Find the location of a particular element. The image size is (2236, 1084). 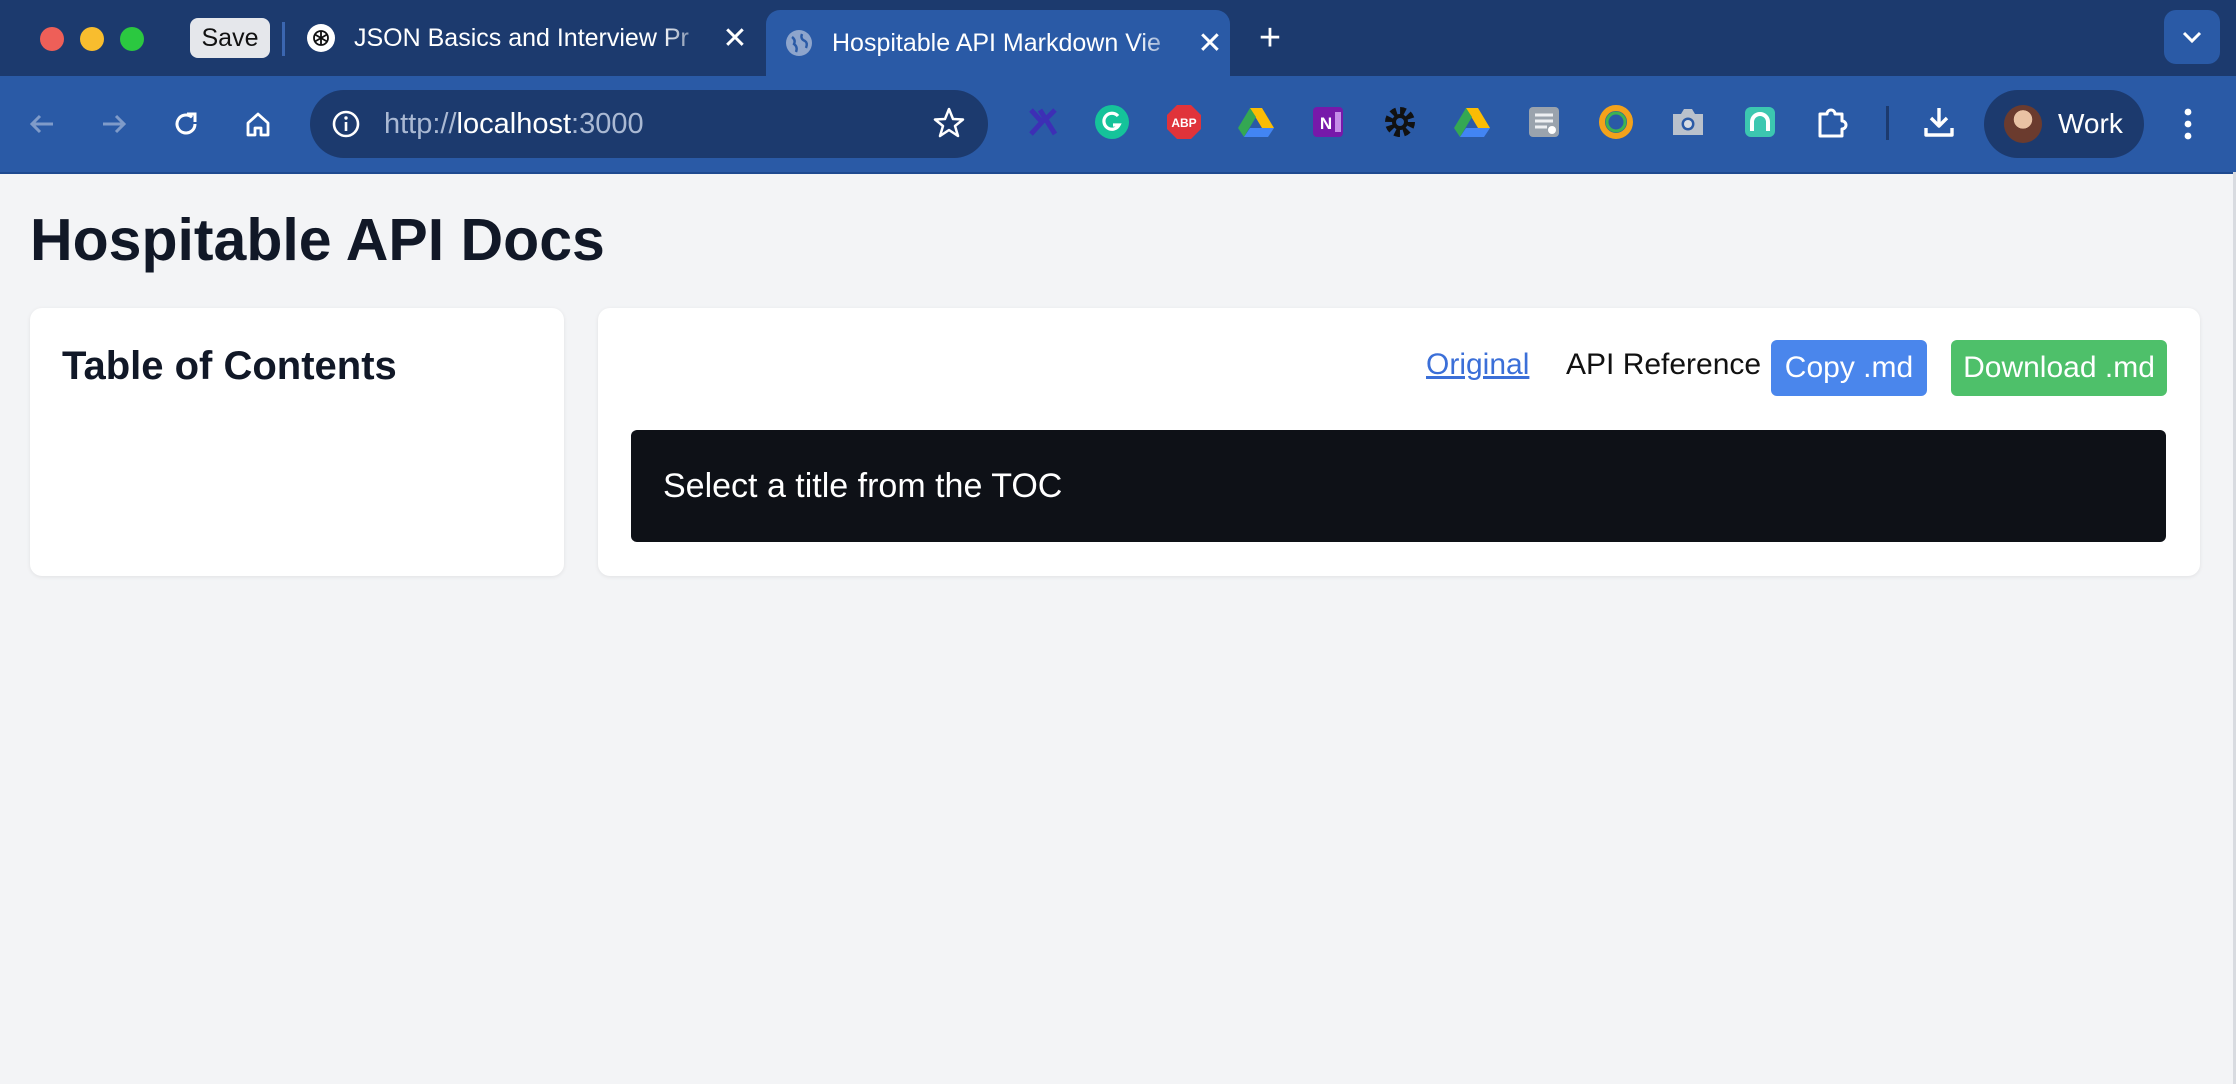

chevron-down-icon is located at coordinates (2192, 37).